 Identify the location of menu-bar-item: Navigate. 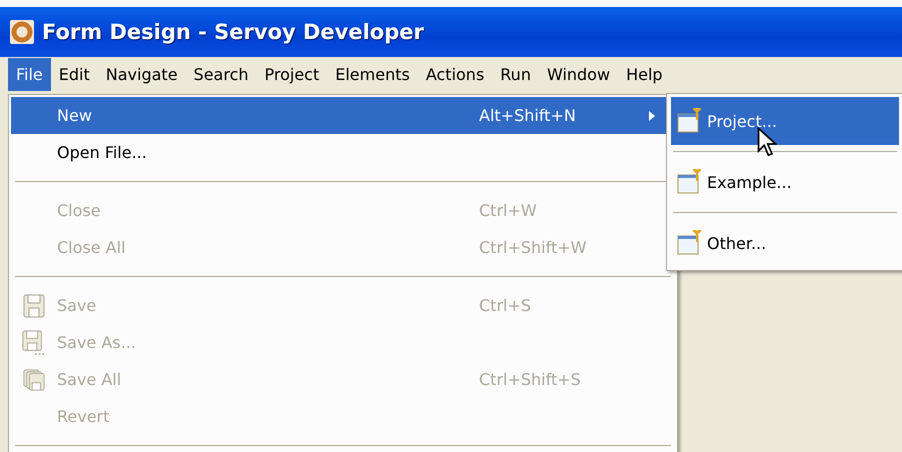
(142, 74).